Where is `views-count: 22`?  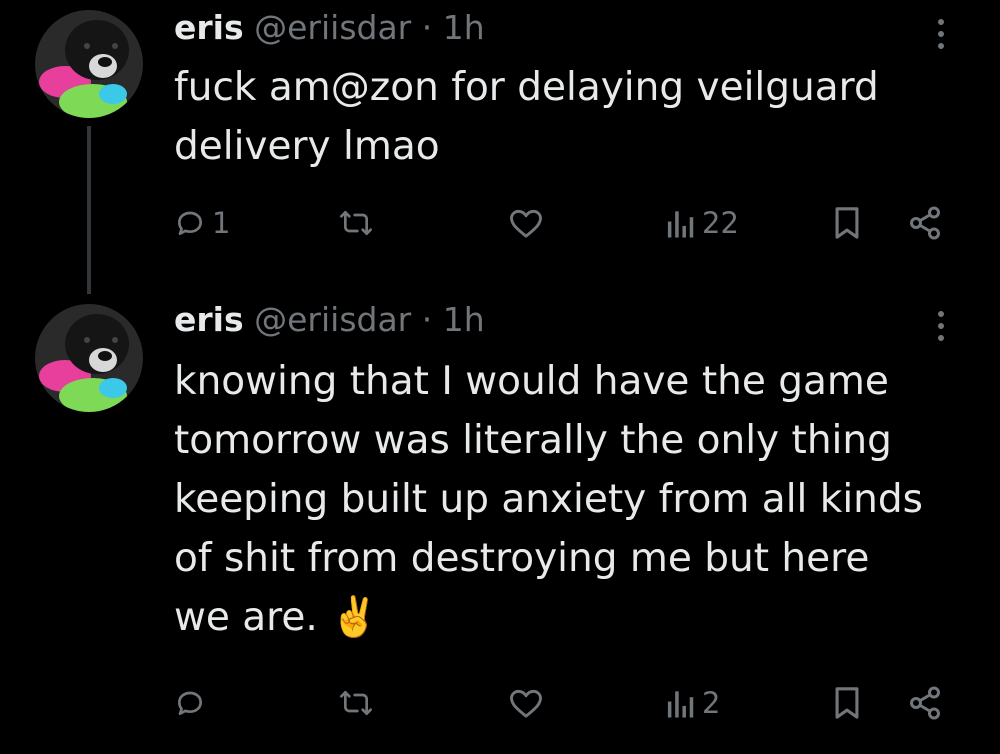
views-count: 22 is located at coordinates (720, 223).